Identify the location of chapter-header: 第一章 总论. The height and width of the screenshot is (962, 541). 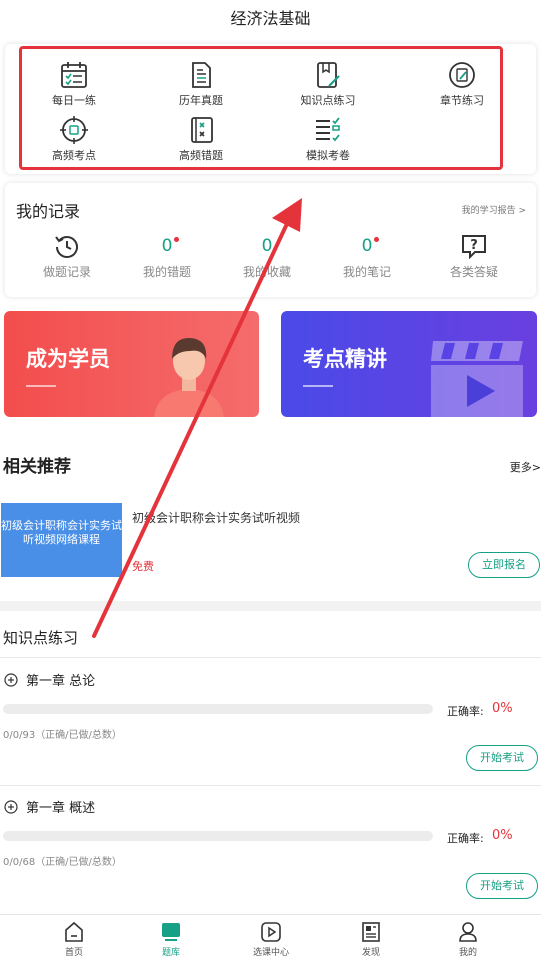
(49, 679).